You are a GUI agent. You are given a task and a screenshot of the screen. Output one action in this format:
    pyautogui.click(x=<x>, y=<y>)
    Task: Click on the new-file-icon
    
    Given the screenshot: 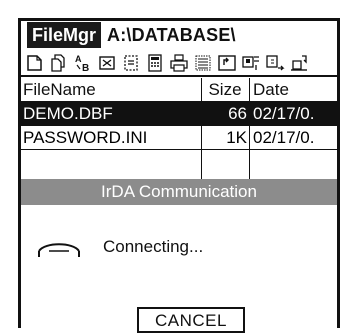 What is the action you would take?
    pyautogui.click(x=35, y=63)
    